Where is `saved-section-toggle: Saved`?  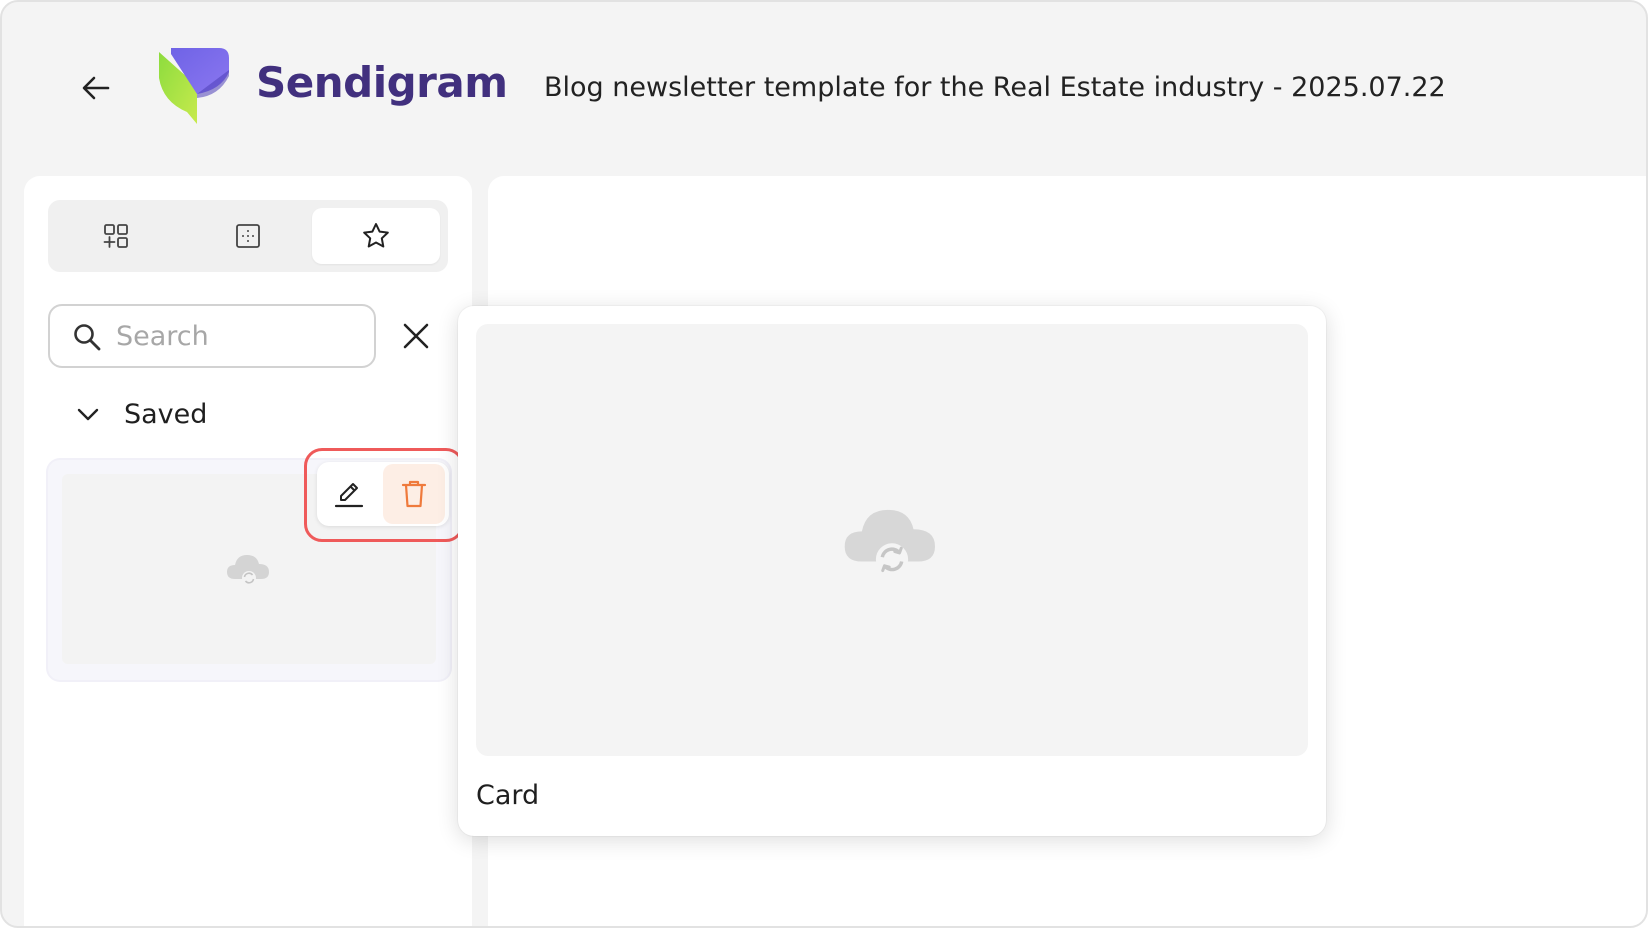 saved-section-toggle: Saved is located at coordinates (141, 414).